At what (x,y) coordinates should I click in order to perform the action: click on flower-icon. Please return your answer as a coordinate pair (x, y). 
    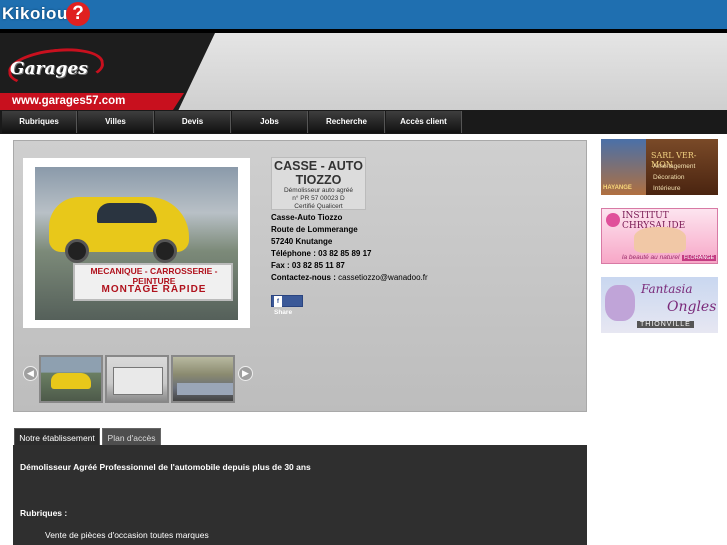
    Looking at the image, I should click on (613, 220).